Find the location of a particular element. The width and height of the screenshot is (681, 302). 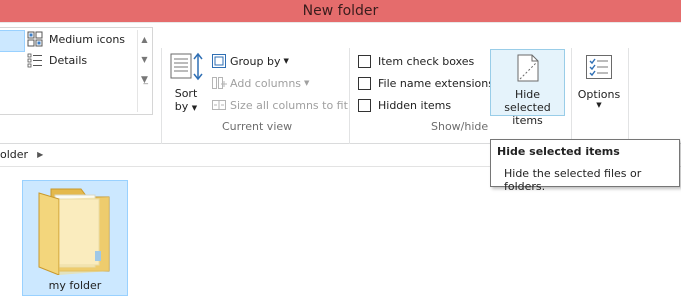

sort-by-label-line2: by ▼ is located at coordinates (186, 106).